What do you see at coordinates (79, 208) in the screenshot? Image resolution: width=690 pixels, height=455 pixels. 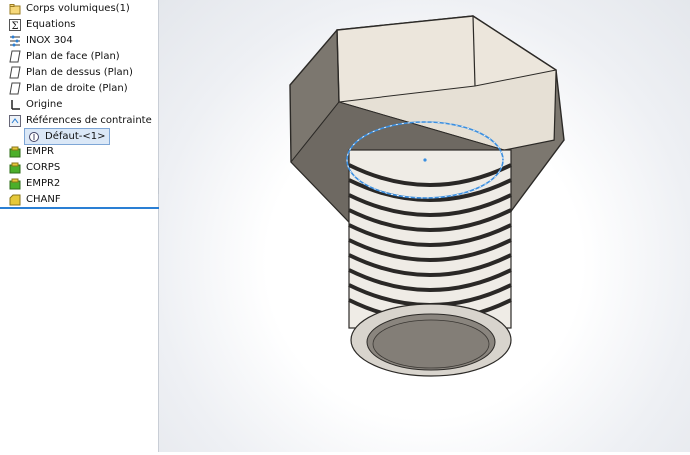 I see `rollback-bar` at bounding box center [79, 208].